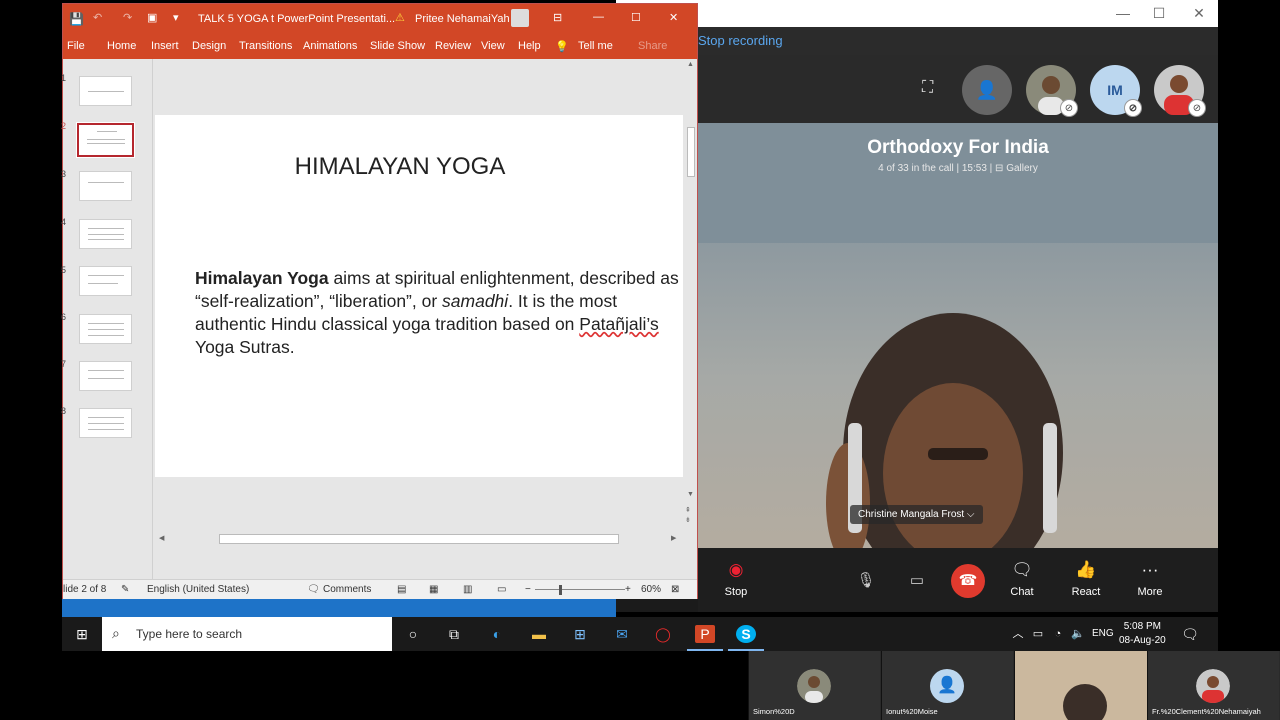 Image resolution: width=1280 pixels, height=720 pixels. Describe the element at coordinates (1150, 578) in the screenshot. I see `more-button: ··· More` at that location.